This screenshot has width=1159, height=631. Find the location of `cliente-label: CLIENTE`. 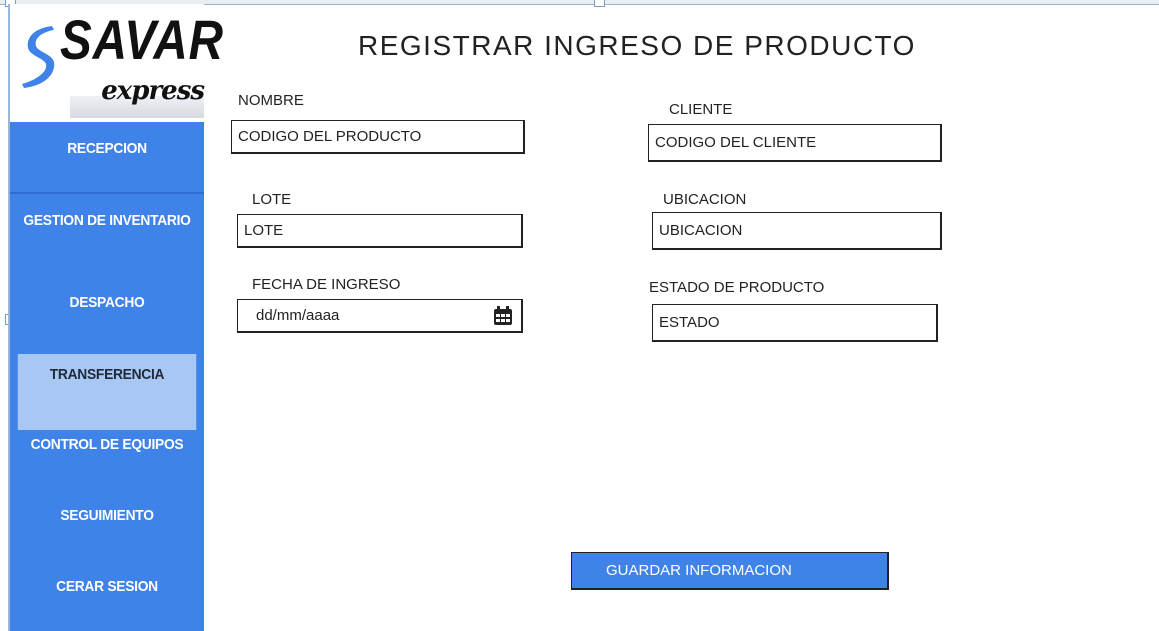

cliente-label: CLIENTE is located at coordinates (701, 109).